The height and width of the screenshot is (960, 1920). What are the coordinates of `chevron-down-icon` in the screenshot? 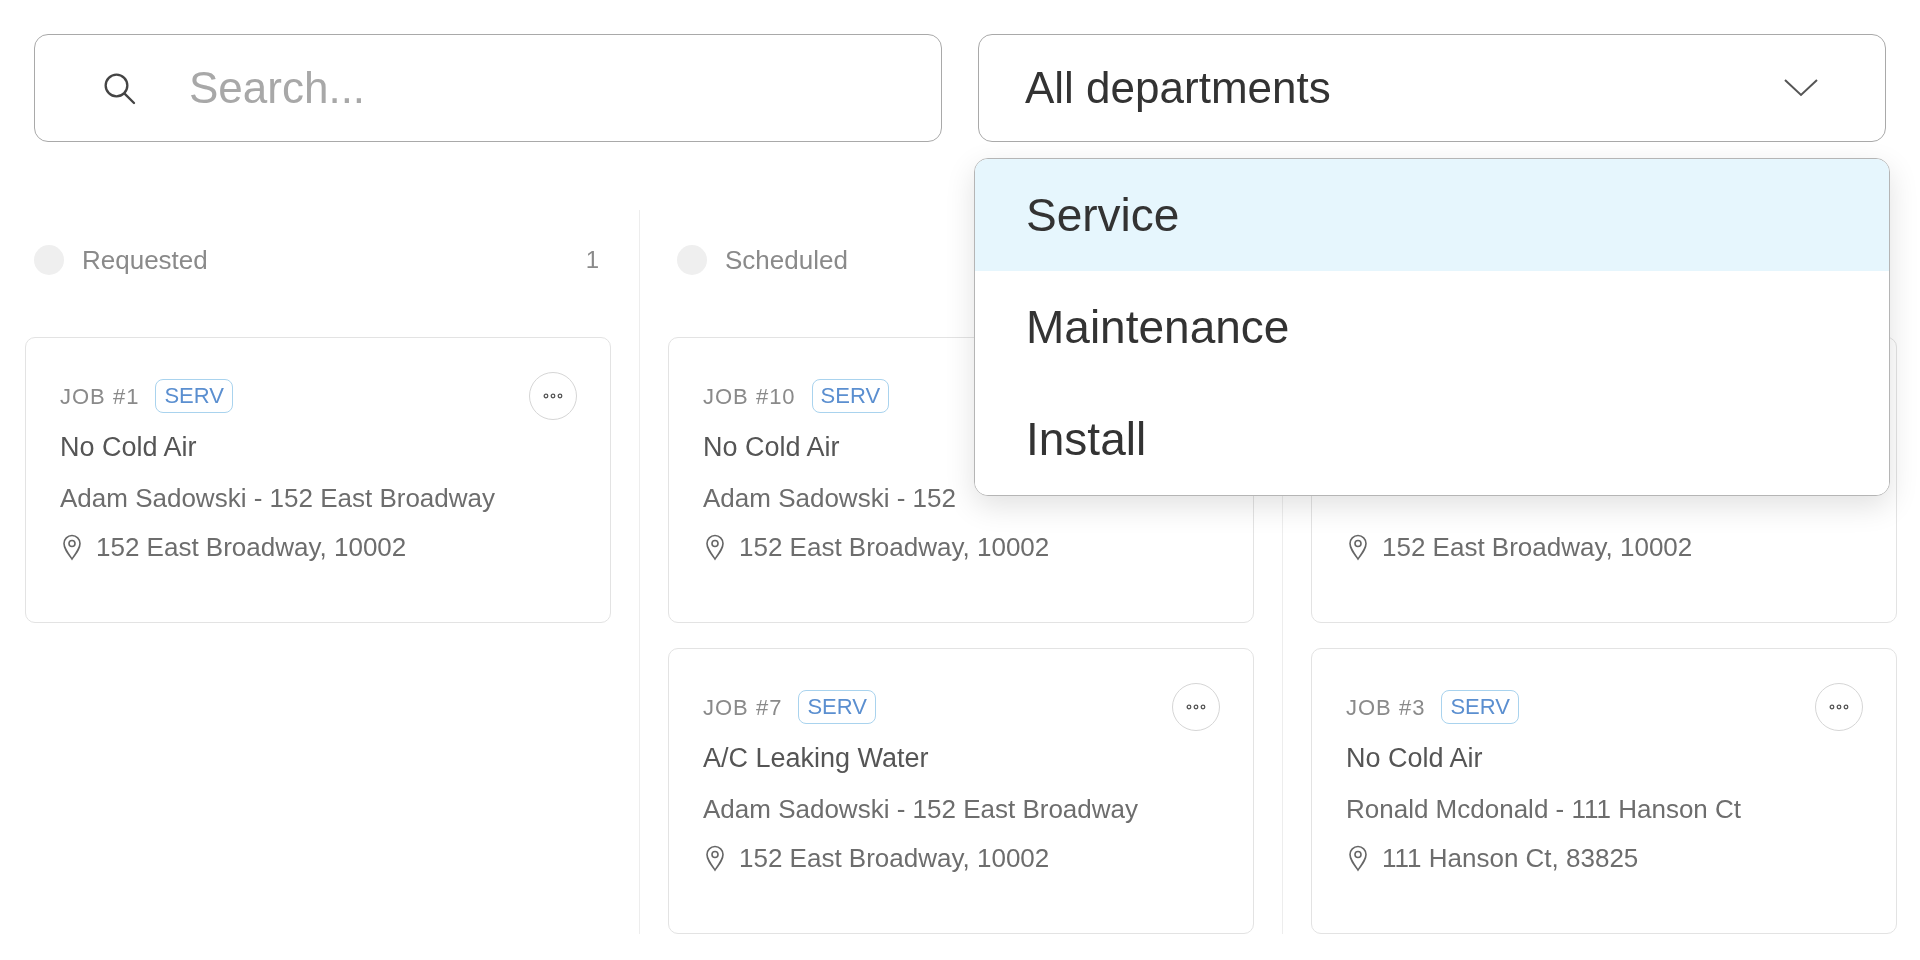 It's located at (1801, 88).